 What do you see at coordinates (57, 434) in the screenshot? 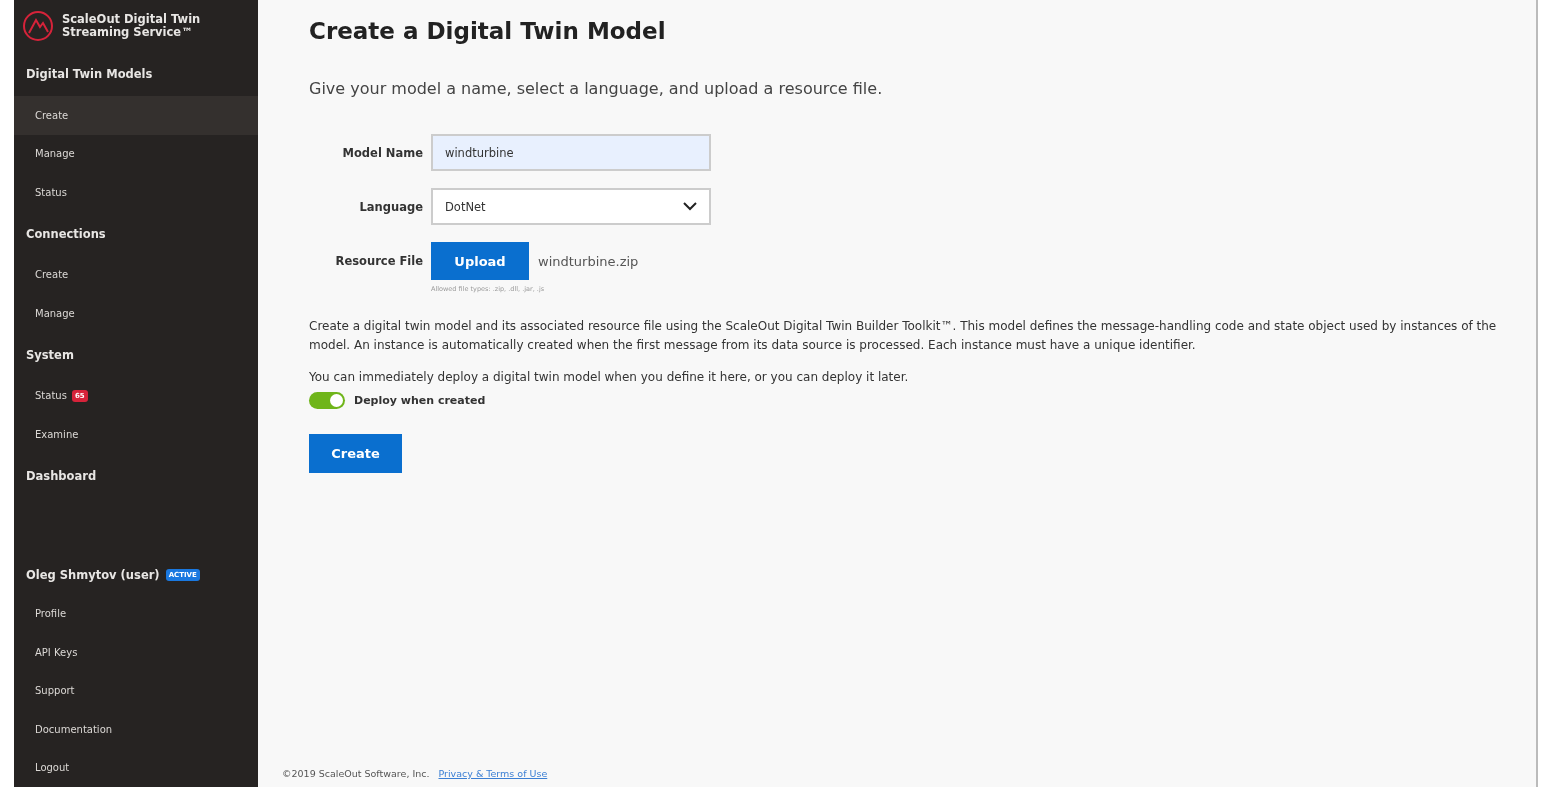
I see `nav-label: Examine` at bounding box center [57, 434].